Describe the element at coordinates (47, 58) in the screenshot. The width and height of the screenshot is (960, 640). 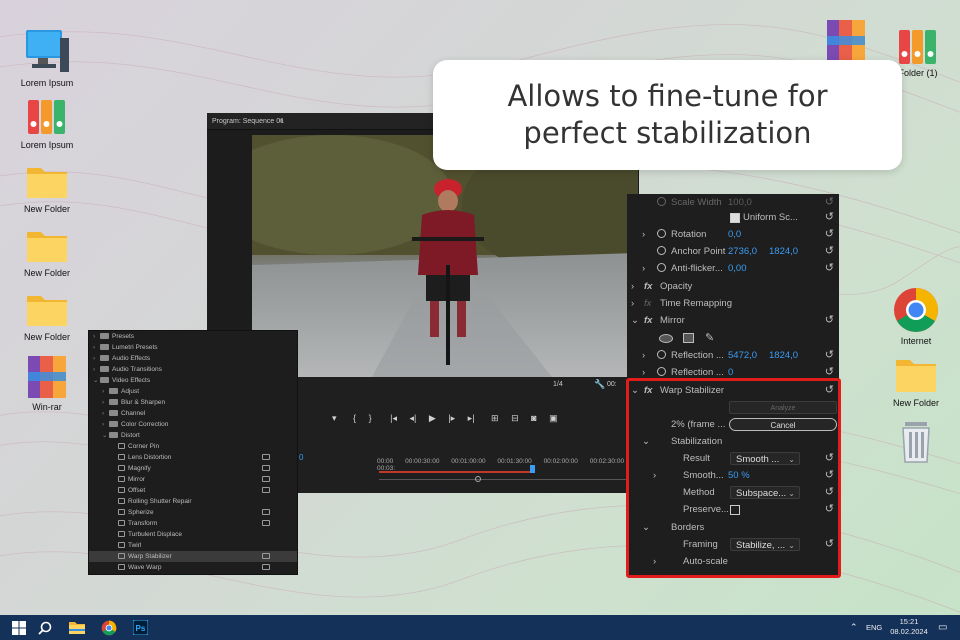
I see `desktop-icon-computer: Lorem Ipsum` at that location.